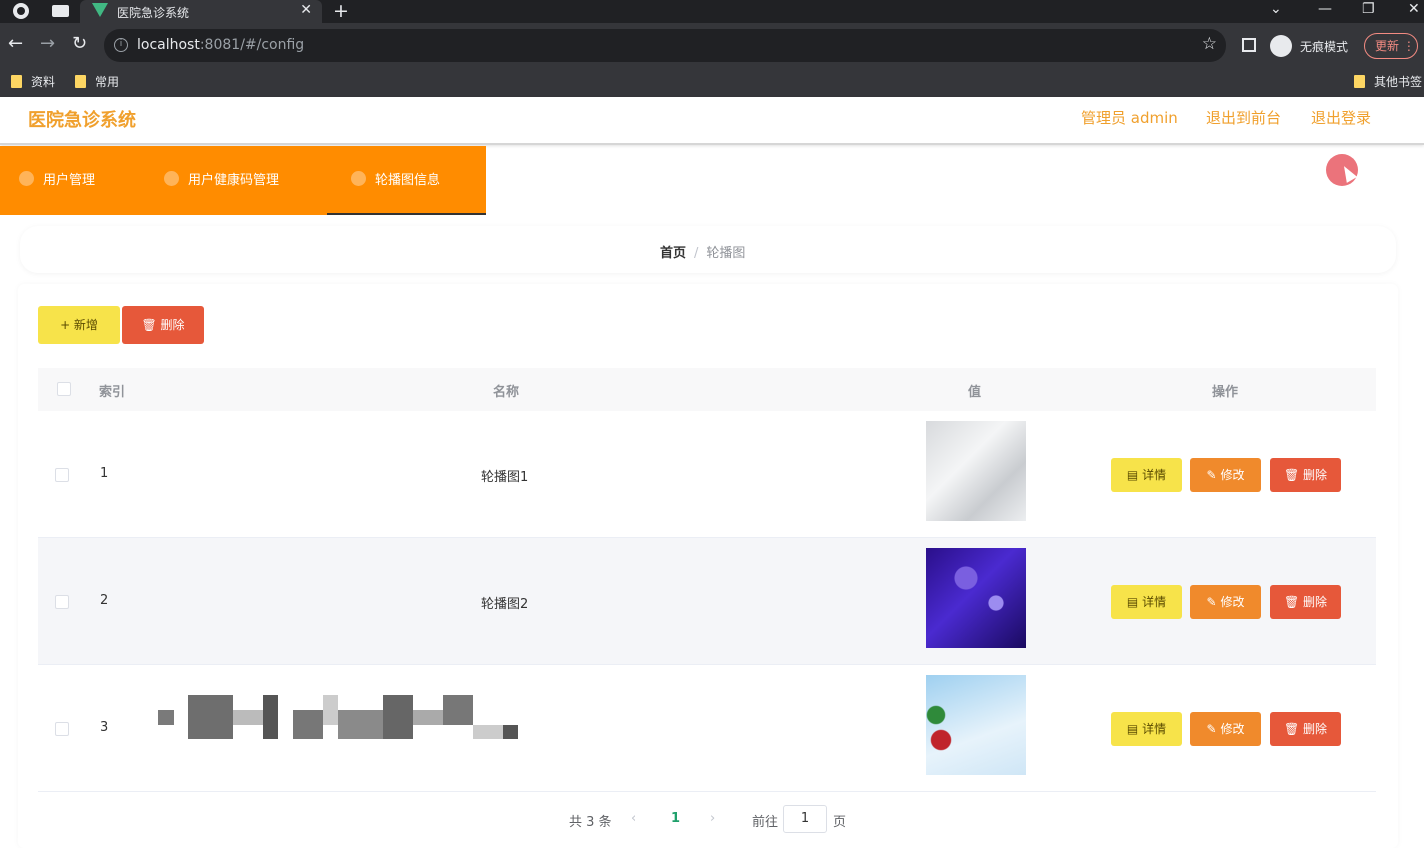 The width and height of the screenshot is (1424, 848). Describe the element at coordinates (840, 822) in the screenshot. I see `page-suffix: 页` at that location.